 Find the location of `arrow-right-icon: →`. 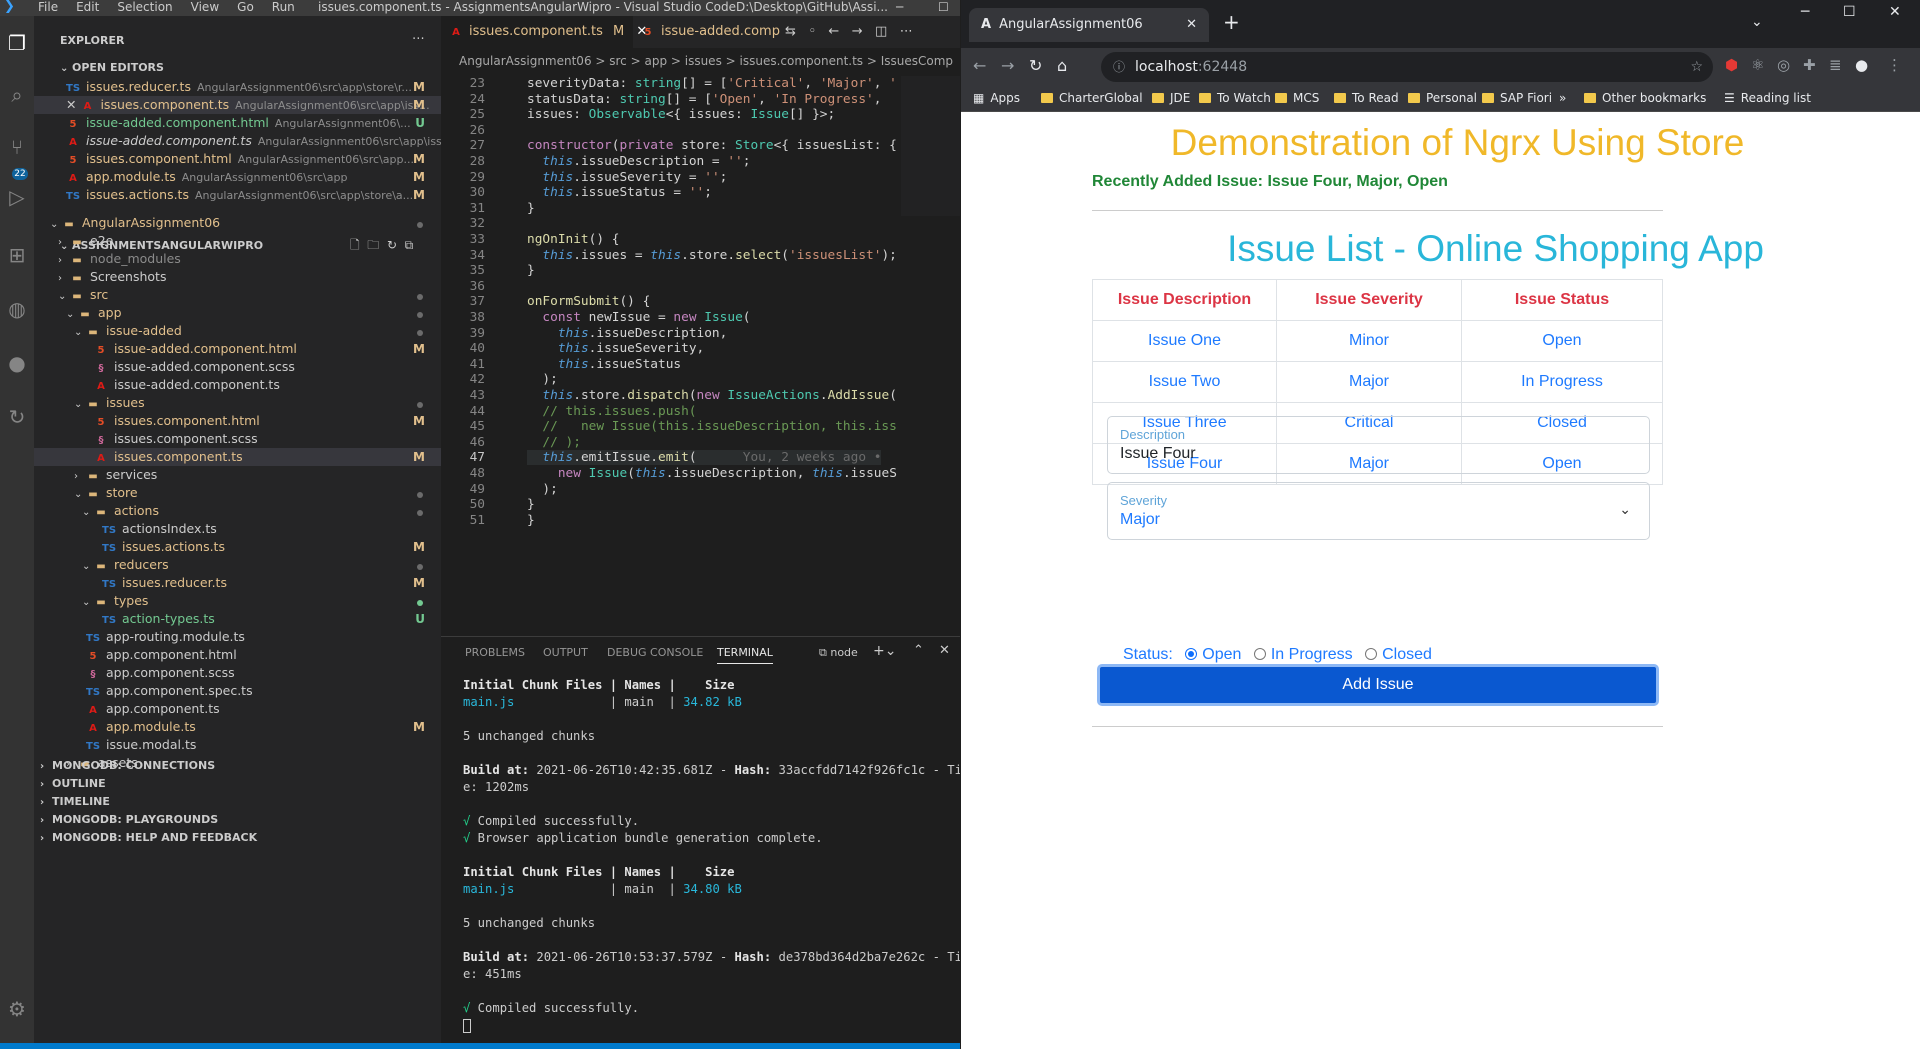

arrow-right-icon: → is located at coordinates (857, 31).